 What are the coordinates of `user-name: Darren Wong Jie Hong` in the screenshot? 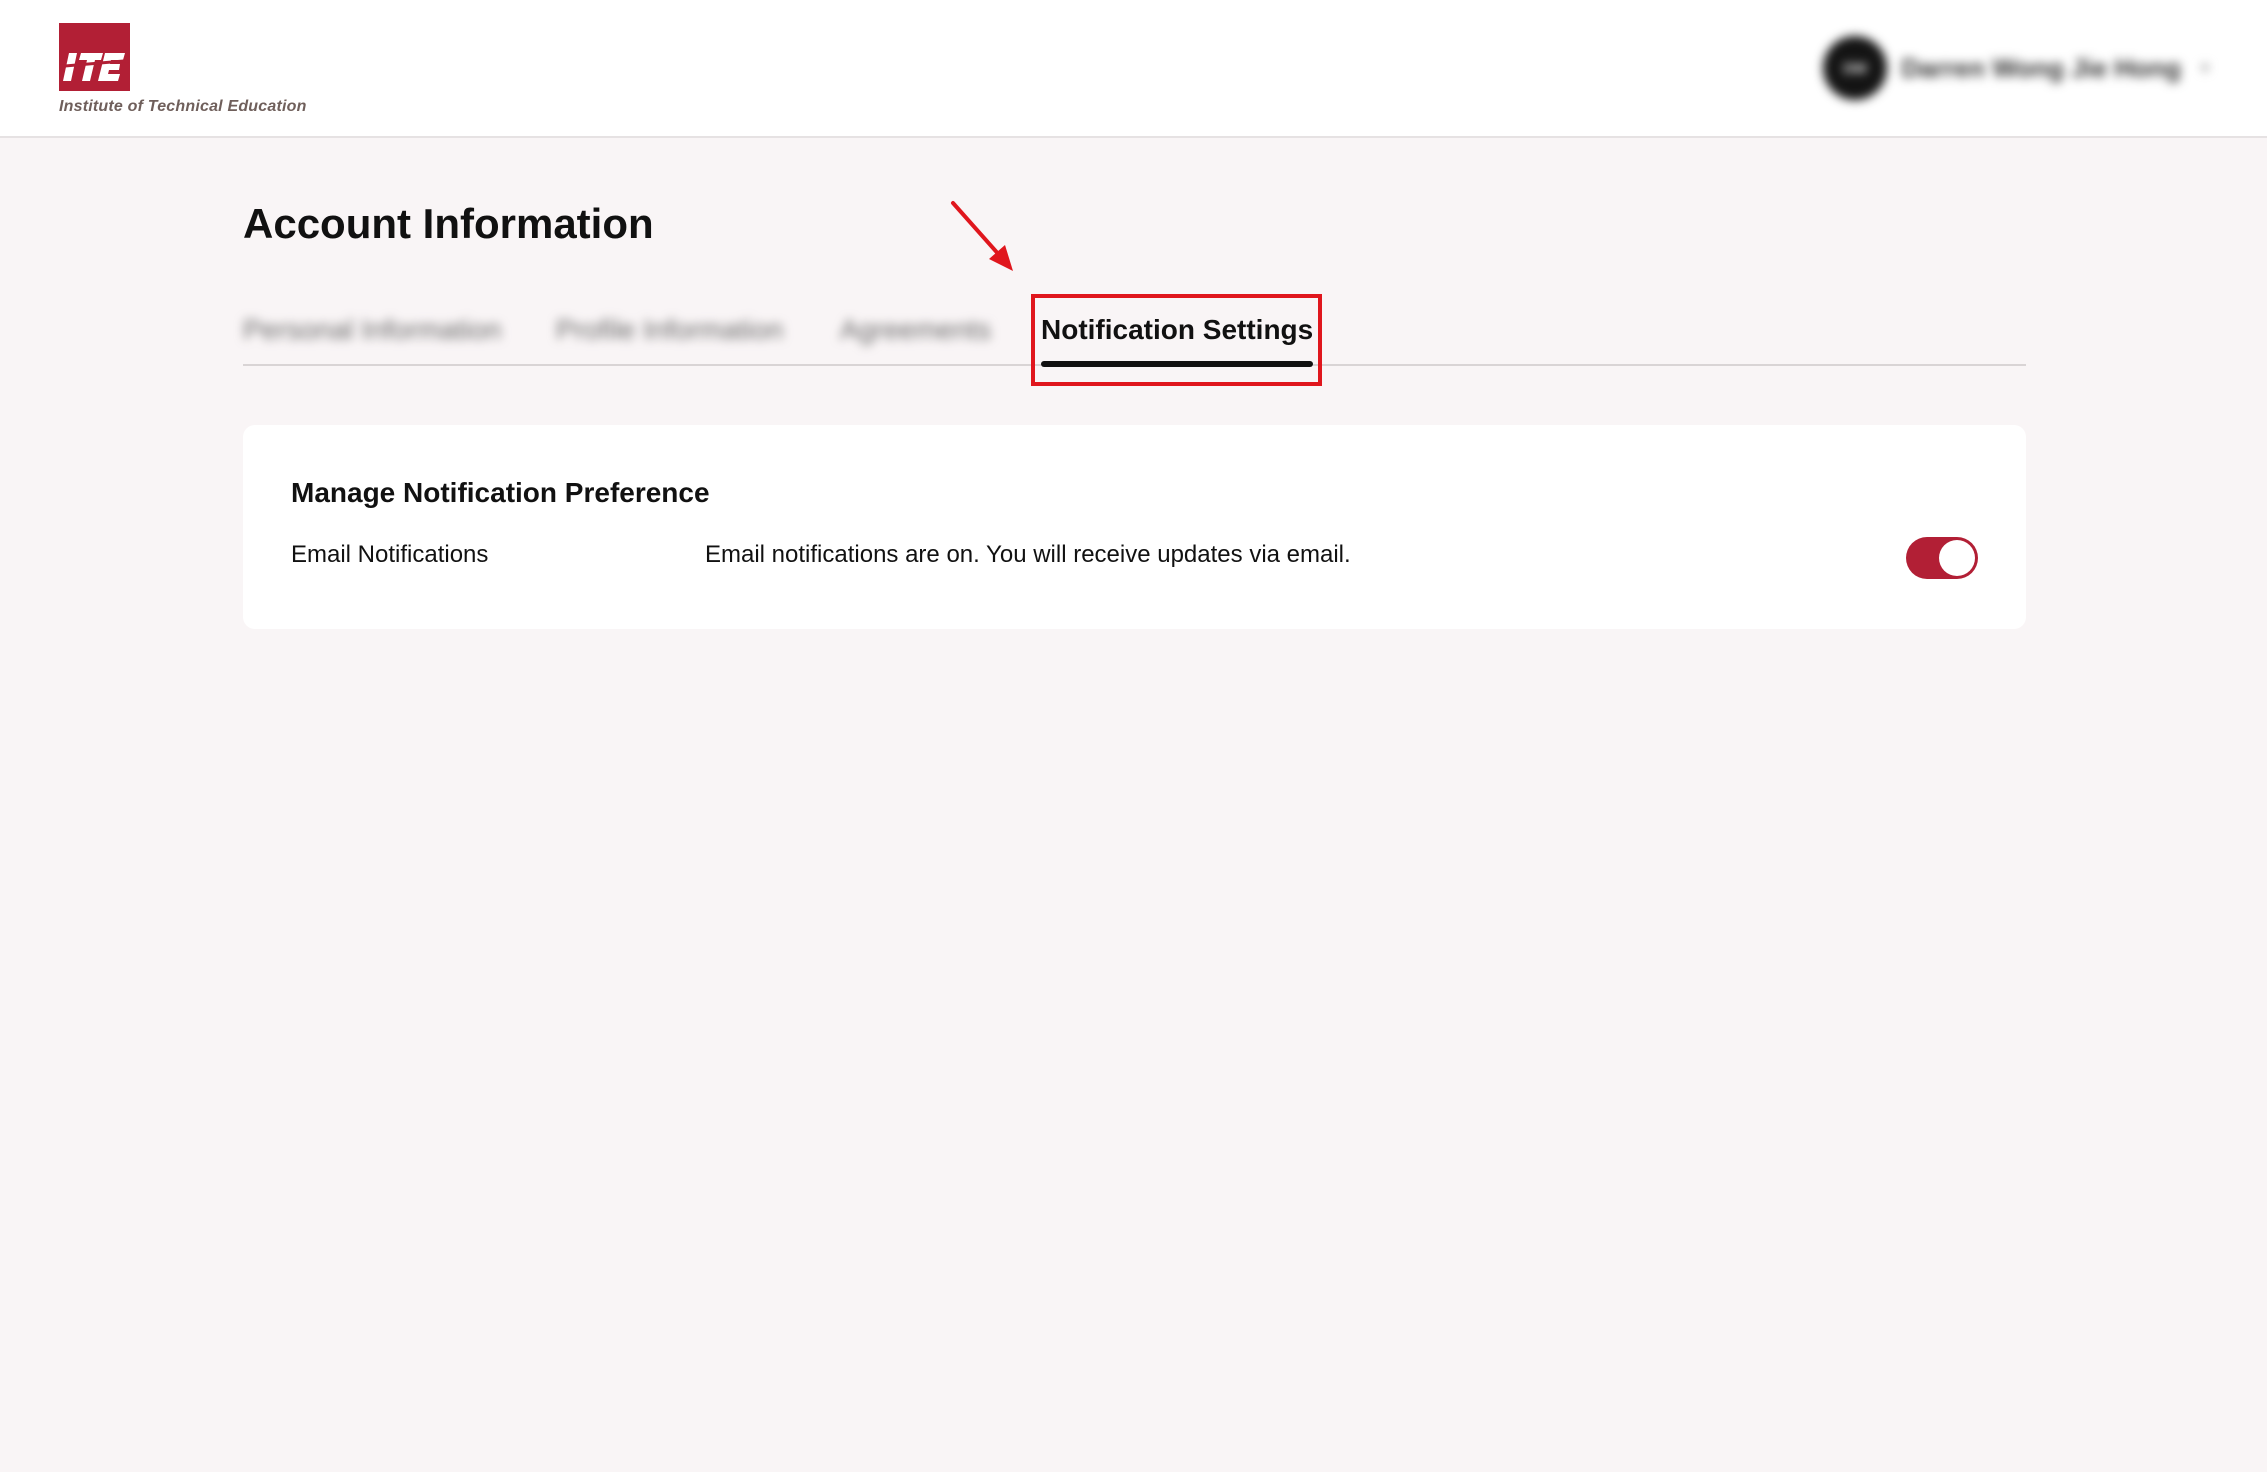 It's located at (2041, 67).